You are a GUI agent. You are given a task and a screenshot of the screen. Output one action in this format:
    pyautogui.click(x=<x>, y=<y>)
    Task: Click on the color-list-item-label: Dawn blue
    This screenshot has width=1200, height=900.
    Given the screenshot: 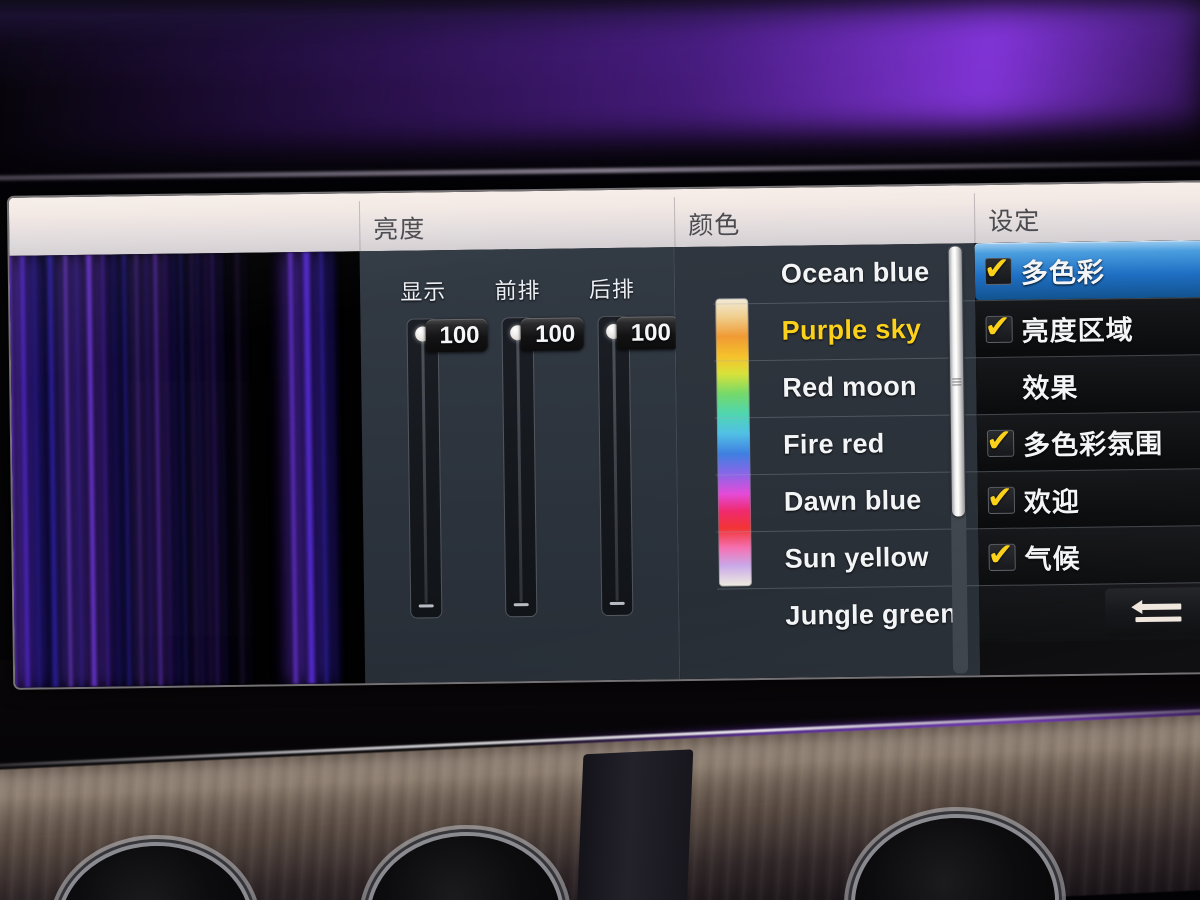 What is the action you would take?
    pyautogui.click(x=852, y=500)
    